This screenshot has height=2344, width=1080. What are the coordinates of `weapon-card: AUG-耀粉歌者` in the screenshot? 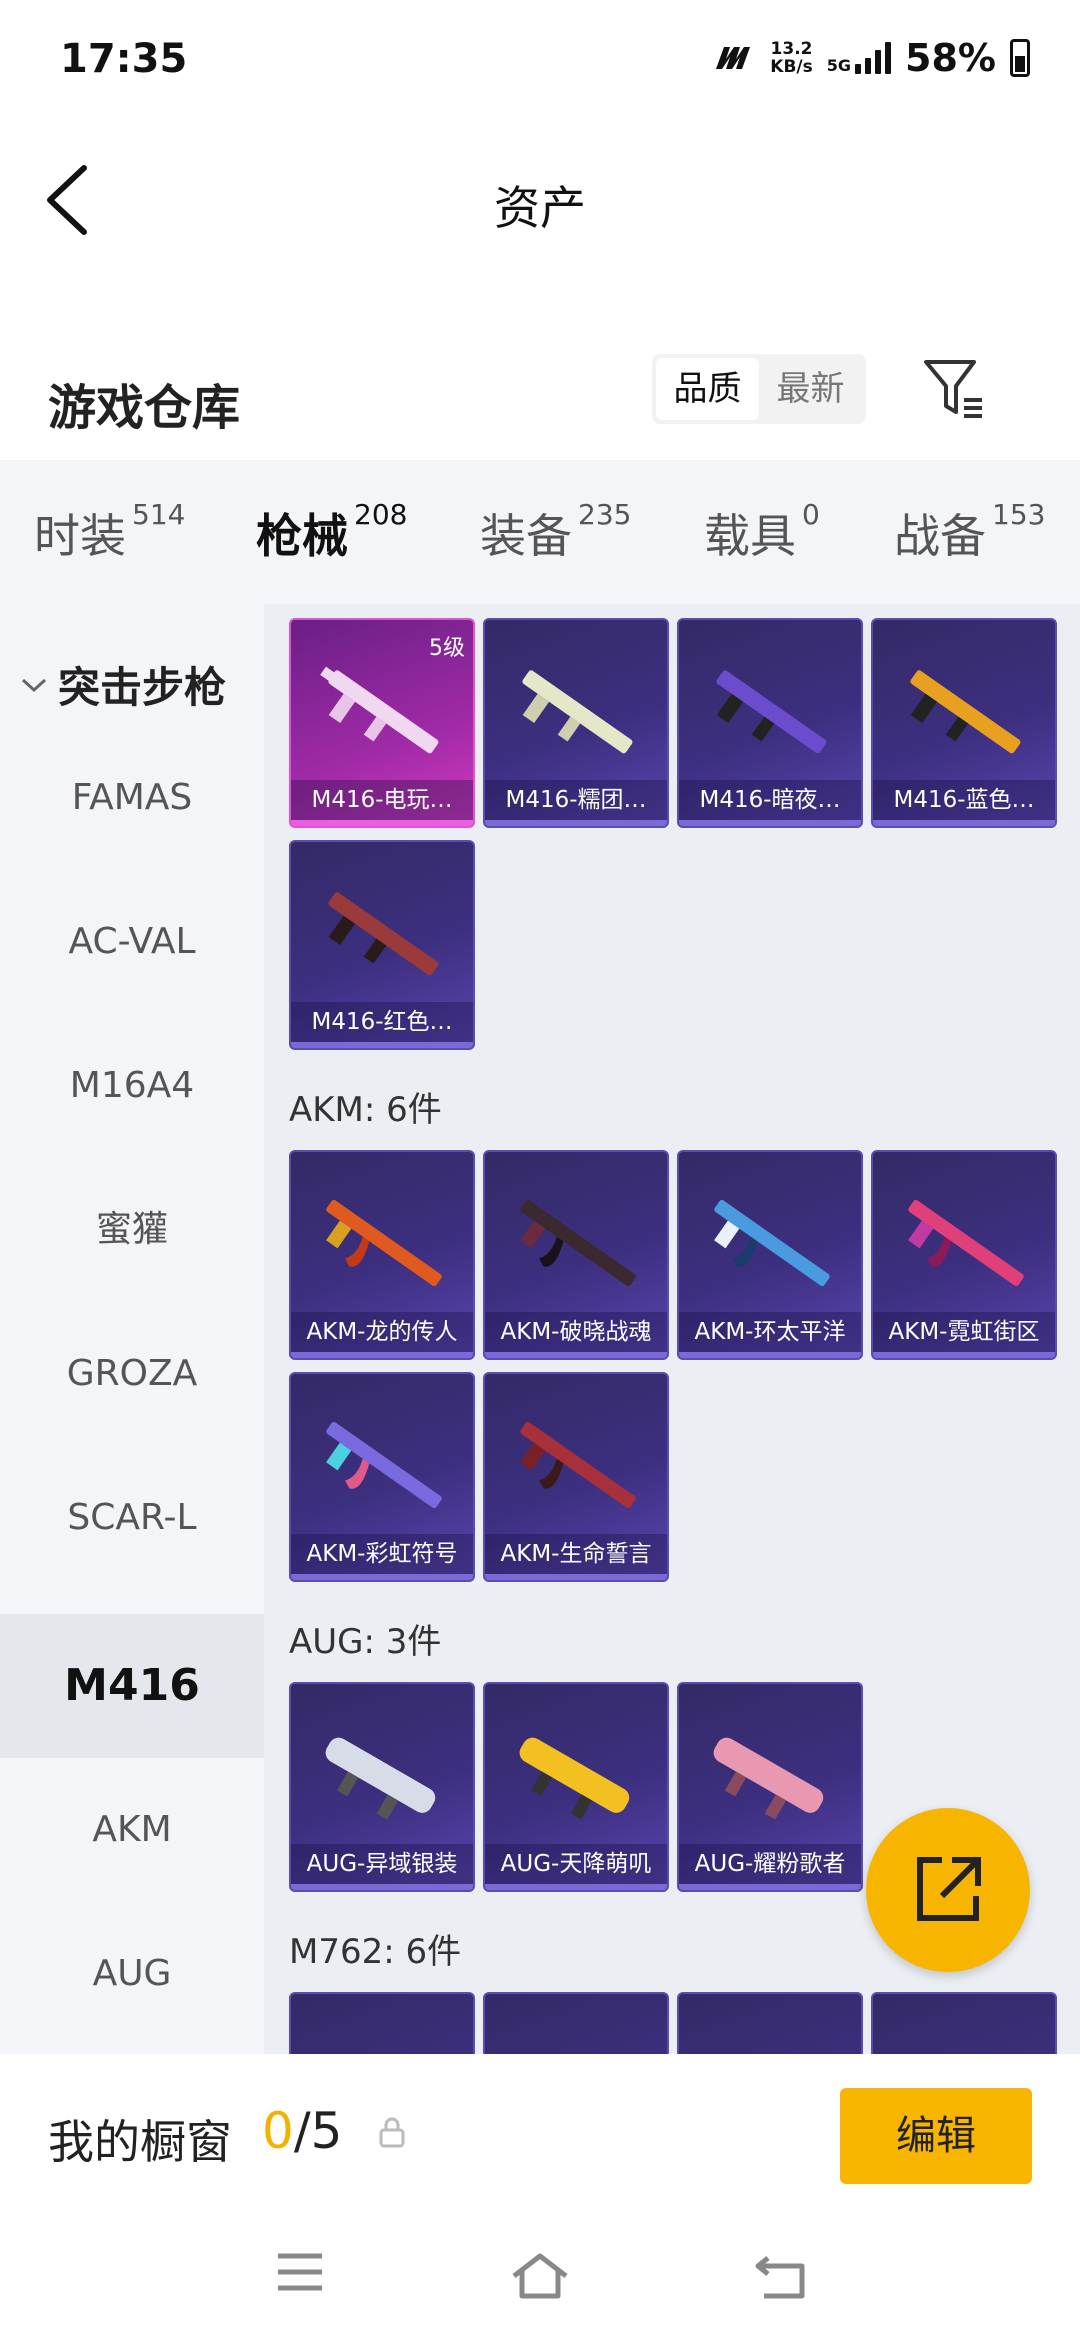 It's located at (770, 1787).